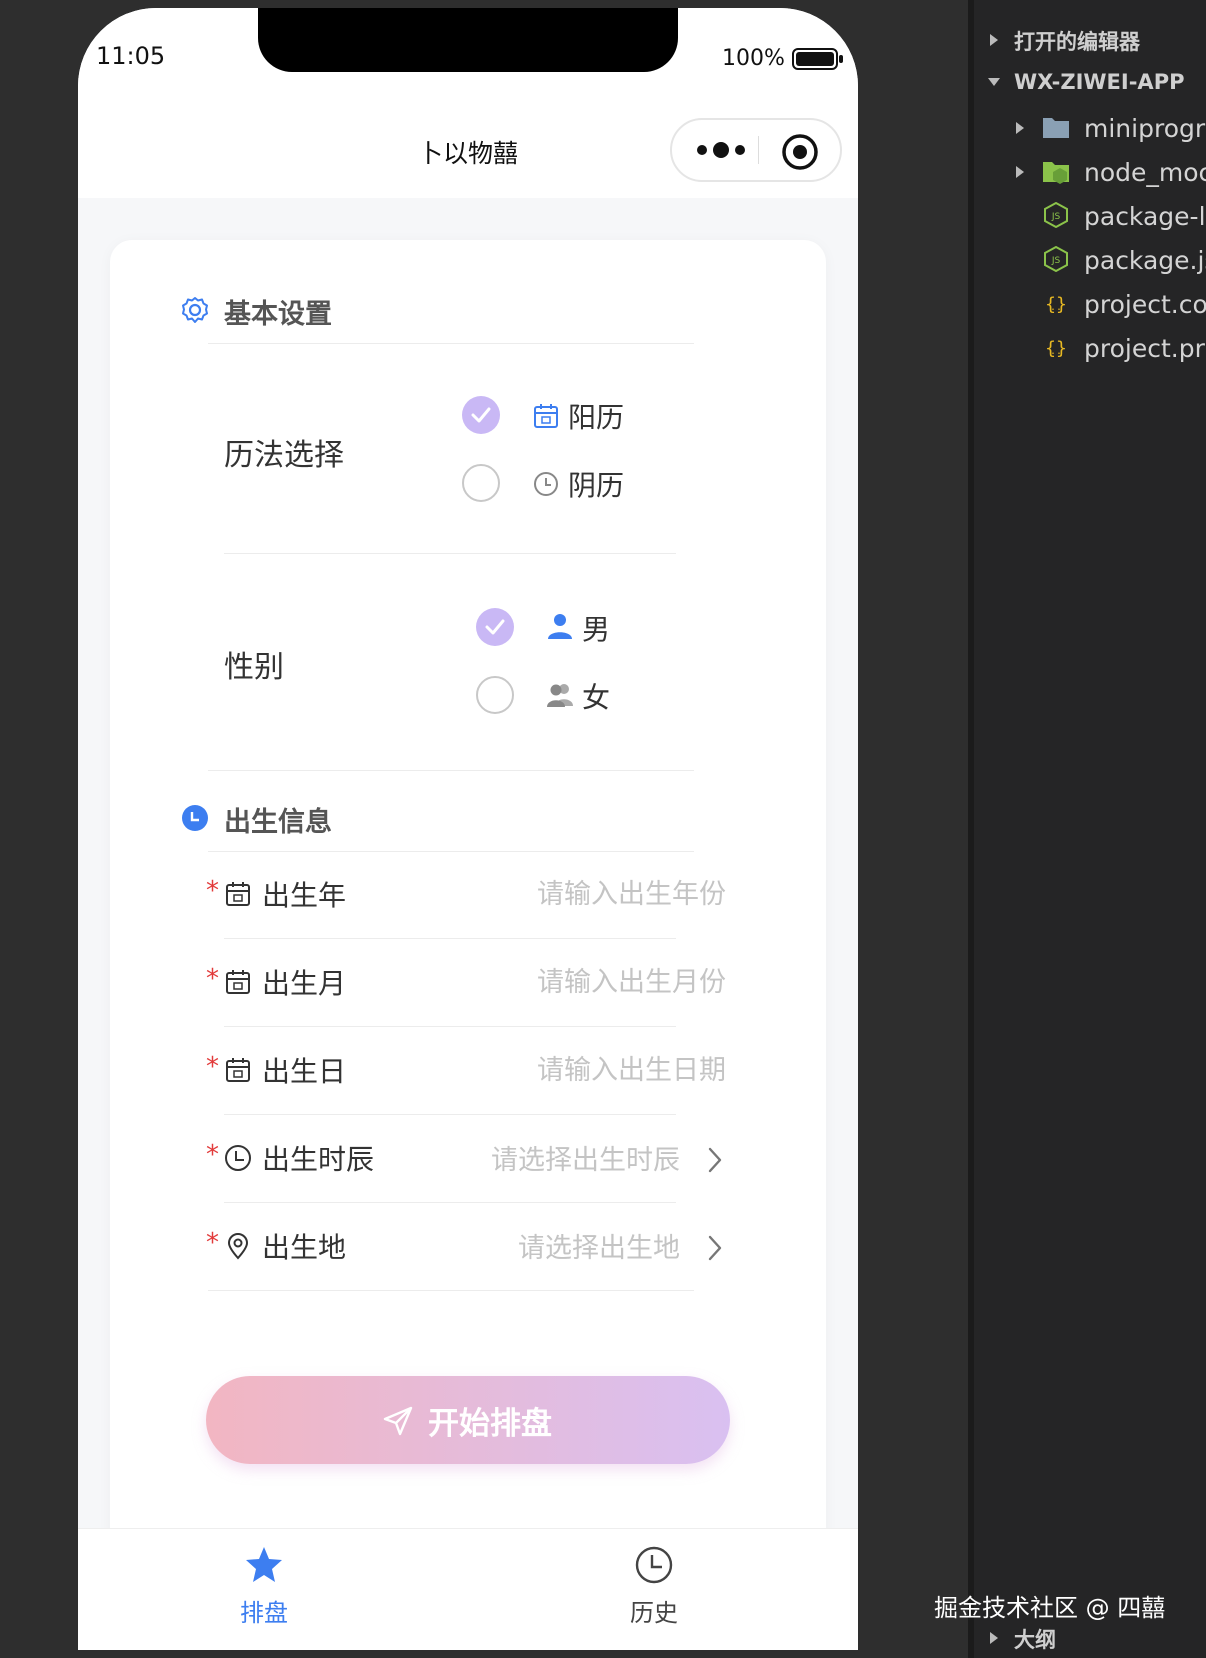 The image size is (1206, 1658). I want to click on check-icon, so click(481, 415).